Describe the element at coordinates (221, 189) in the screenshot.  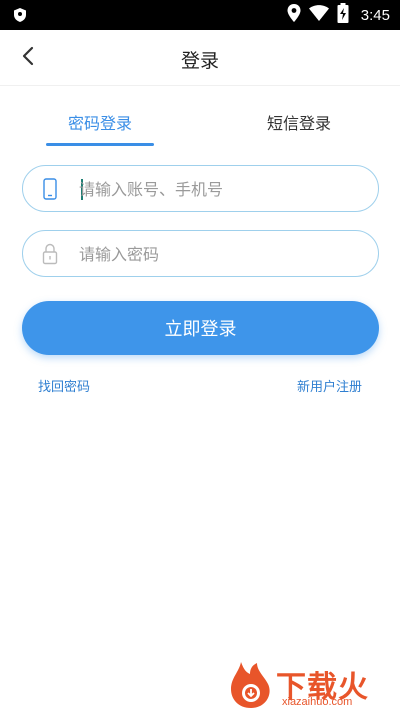
I see `account-input` at that location.